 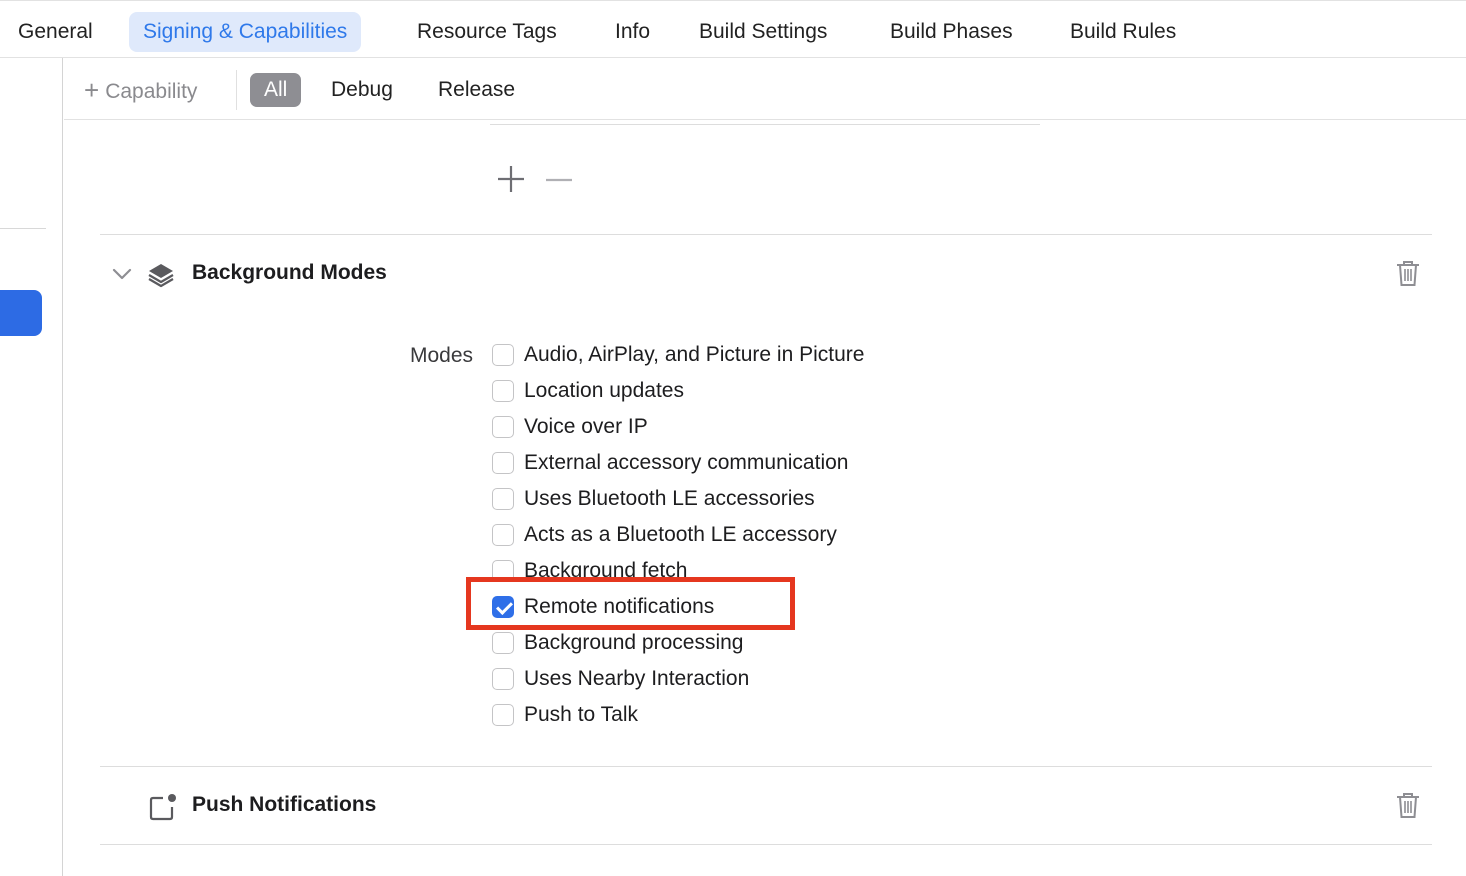 I want to click on delete-background-modes-button, so click(x=1408, y=275).